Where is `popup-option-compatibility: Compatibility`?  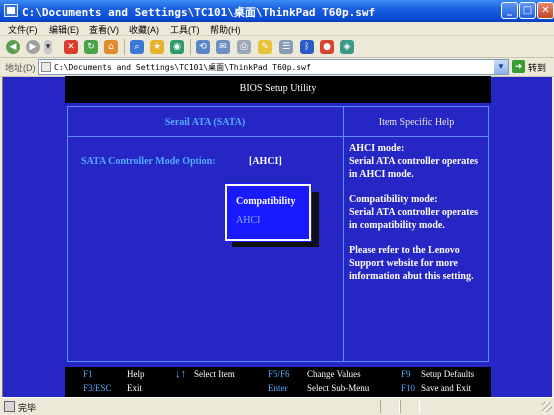
popup-option-compatibility: Compatibility is located at coordinates (265, 201).